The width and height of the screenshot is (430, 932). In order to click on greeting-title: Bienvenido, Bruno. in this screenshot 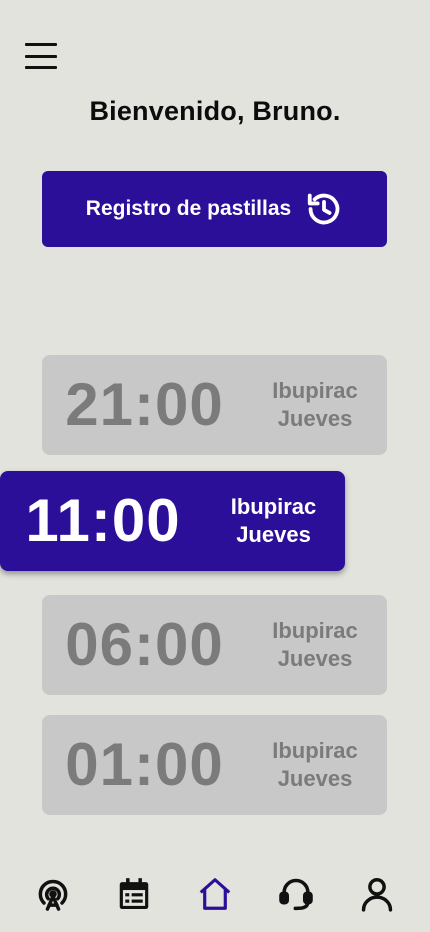, I will do `click(215, 111)`.